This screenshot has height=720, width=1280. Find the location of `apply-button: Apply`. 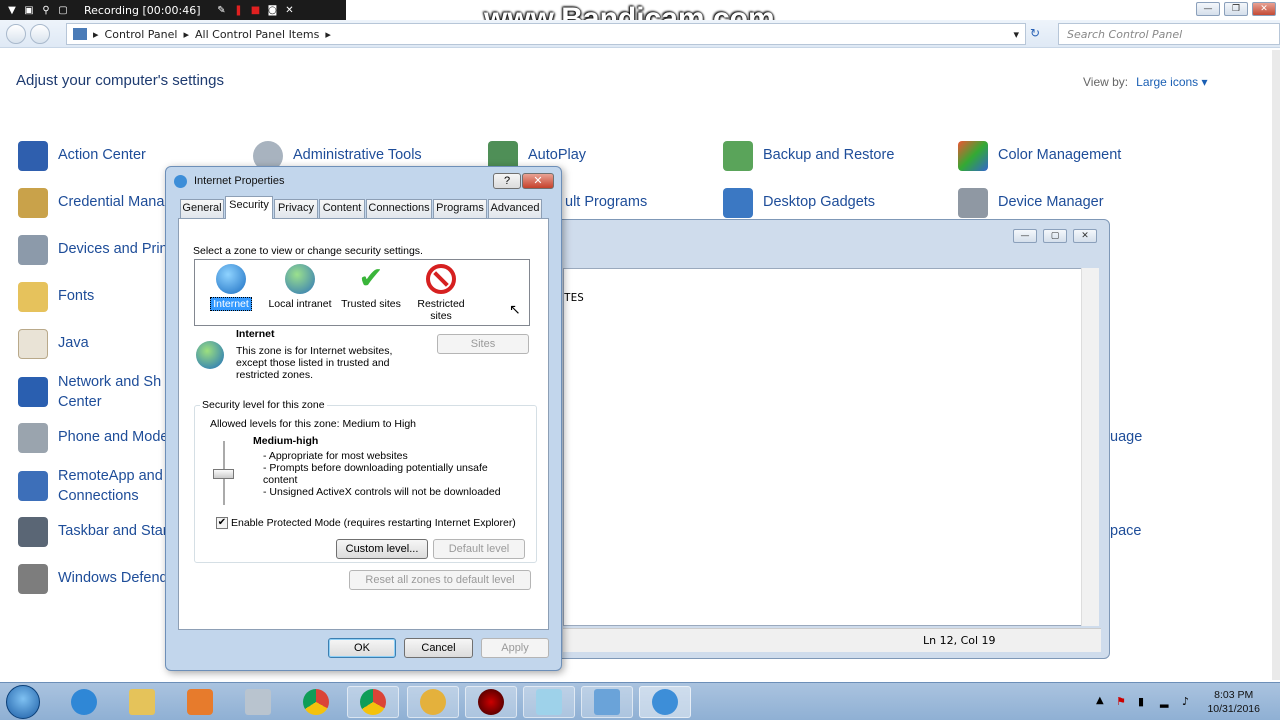

apply-button: Apply is located at coordinates (515, 648).